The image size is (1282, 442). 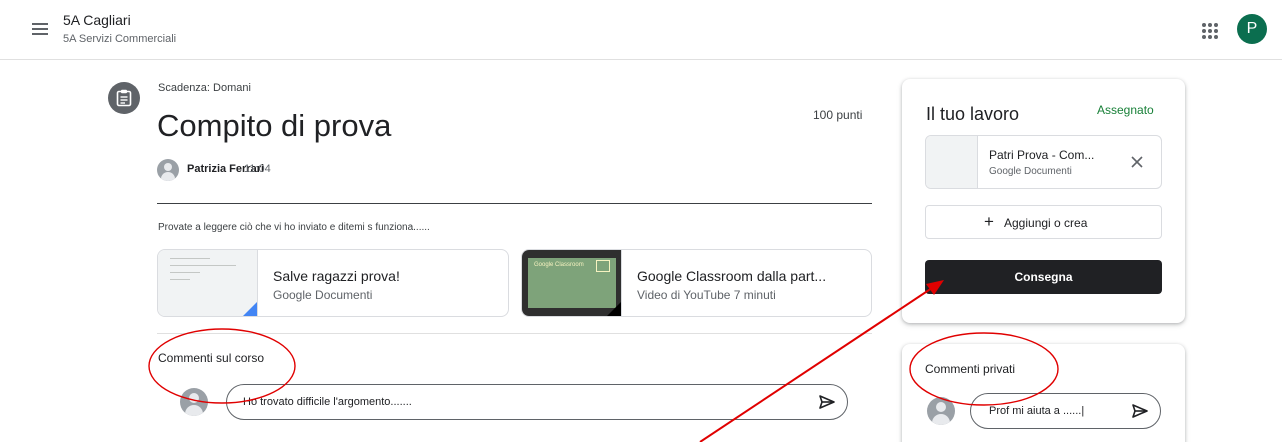 What do you see at coordinates (514, 333) in the screenshot?
I see `comments-divider` at bounding box center [514, 333].